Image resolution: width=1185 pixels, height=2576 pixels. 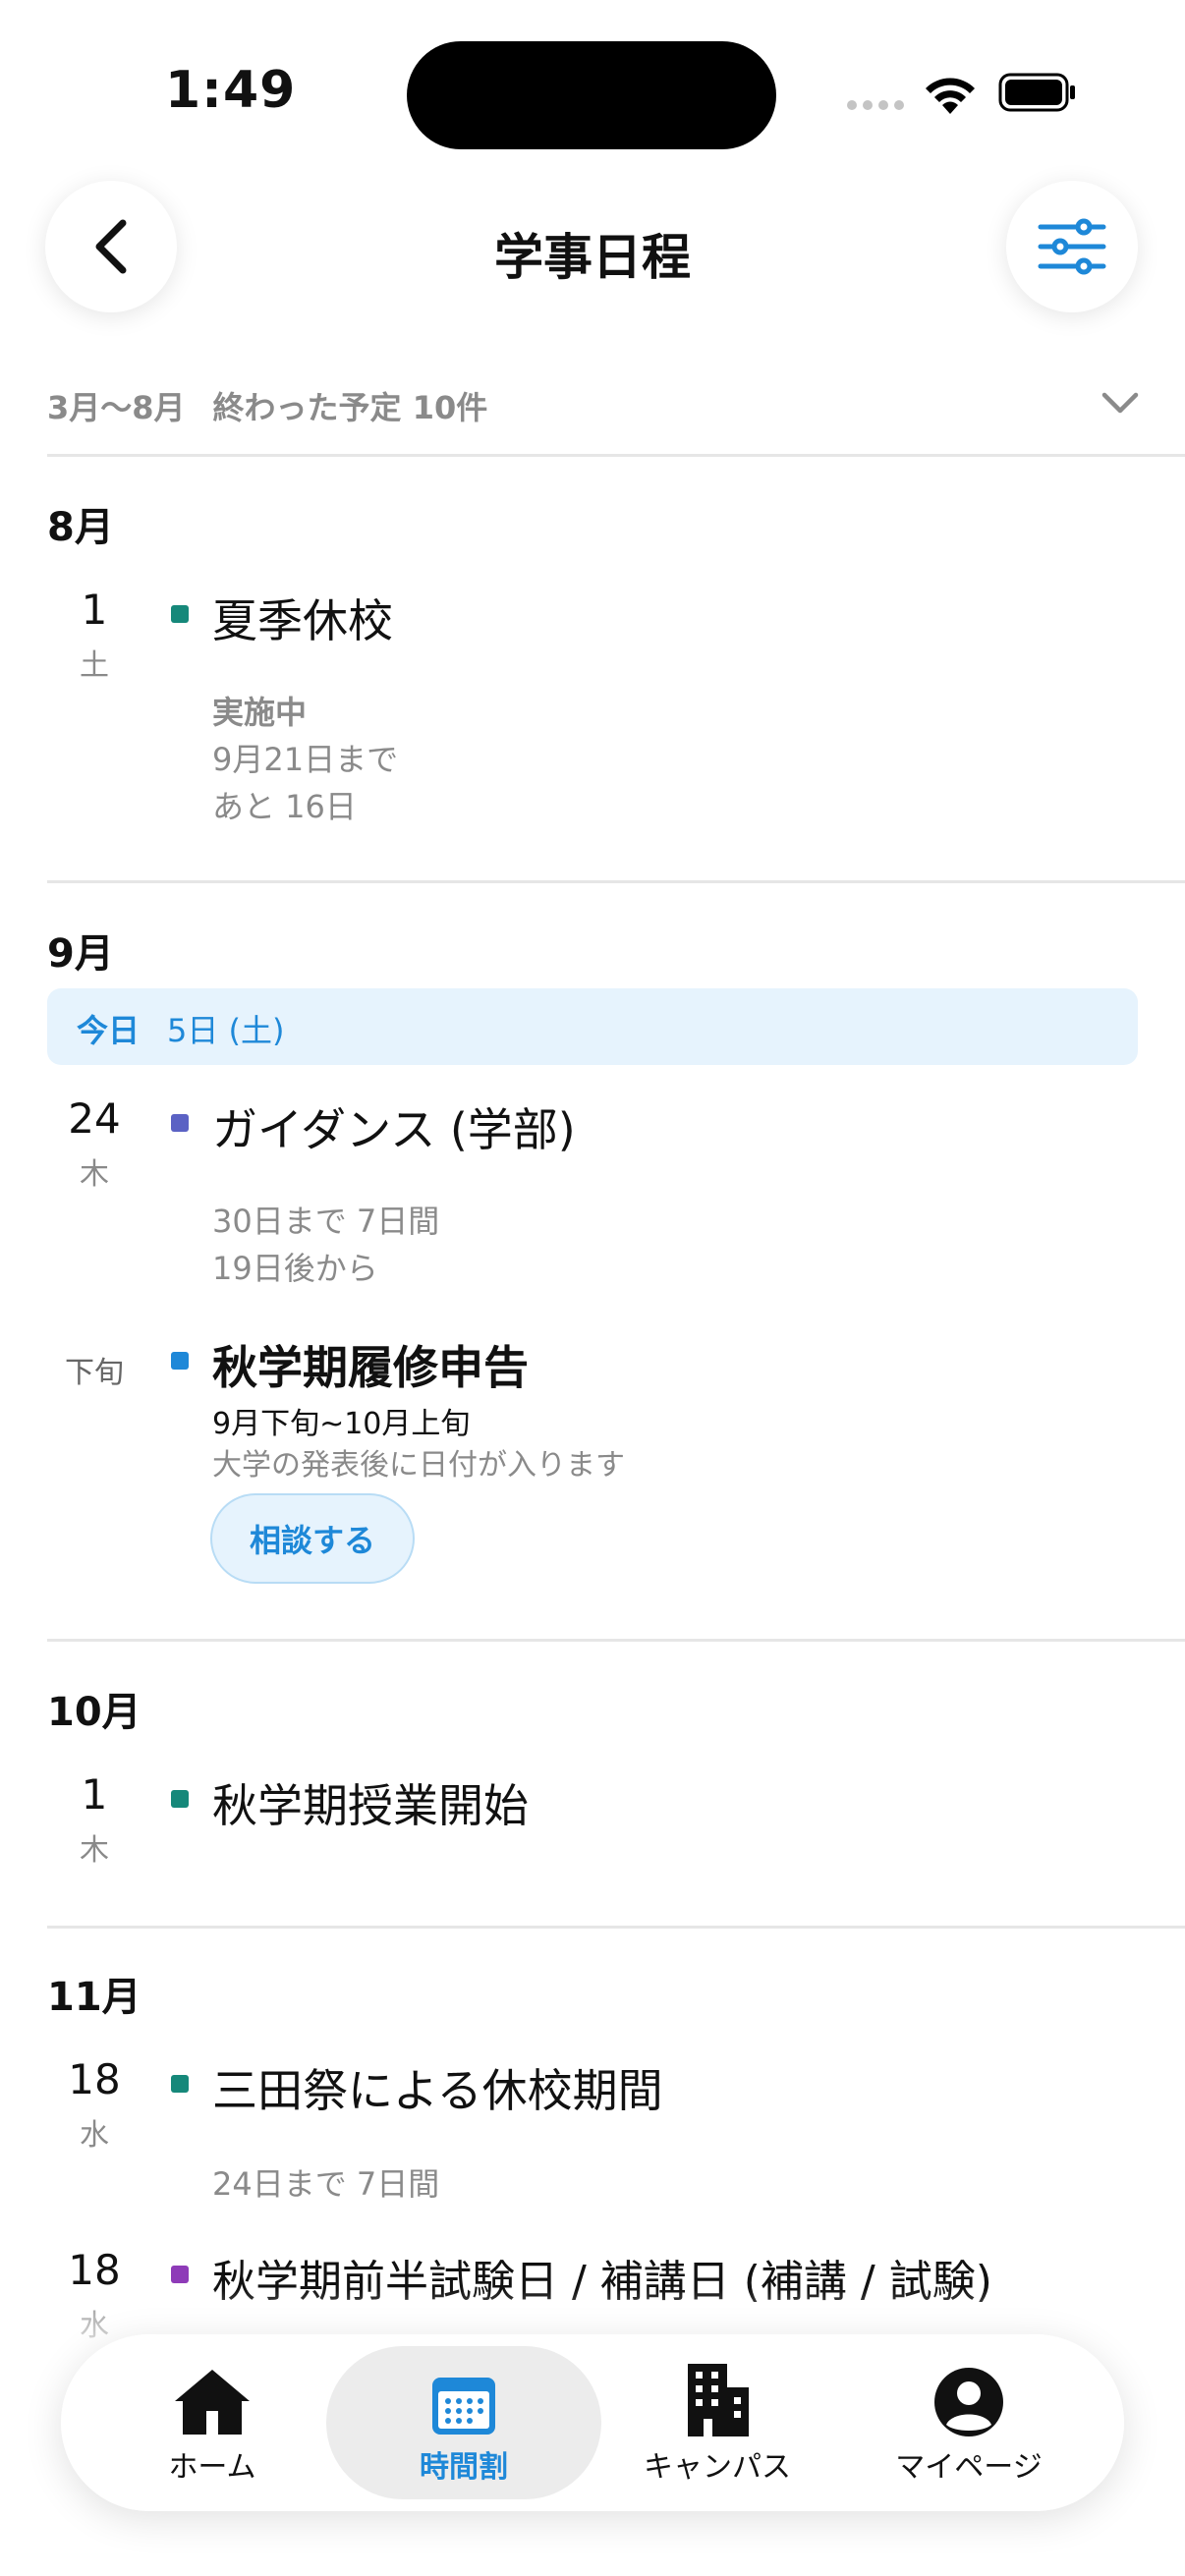 What do you see at coordinates (95, 665) in the screenshot?
I see `event-weekday: 土` at bounding box center [95, 665].